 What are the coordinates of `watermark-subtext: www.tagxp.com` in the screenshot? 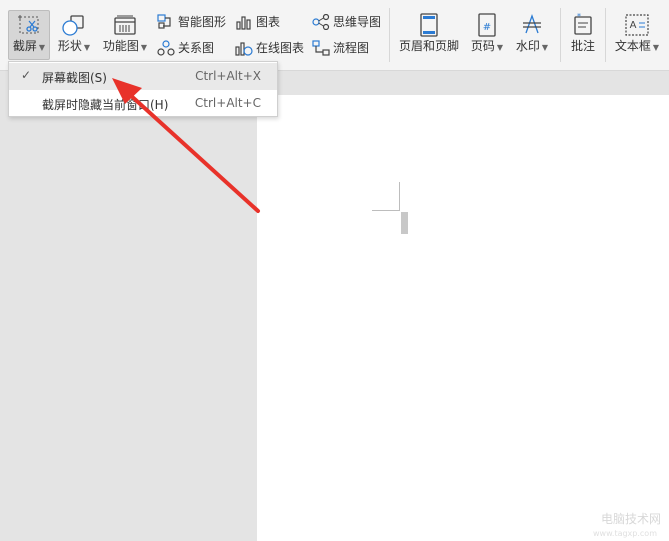 It's located at (625, 533).